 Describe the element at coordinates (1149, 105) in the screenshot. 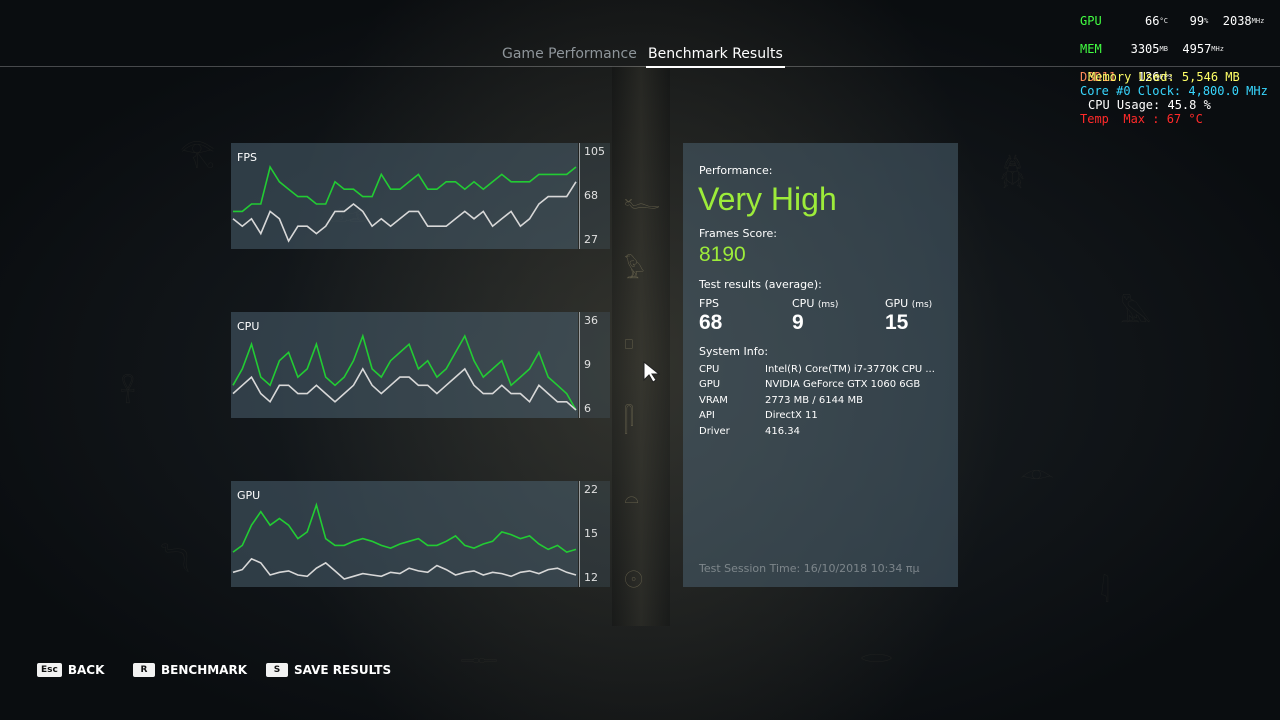

I see `osd-cpu-usage: CPU Usage: 45.8 %` at that location.